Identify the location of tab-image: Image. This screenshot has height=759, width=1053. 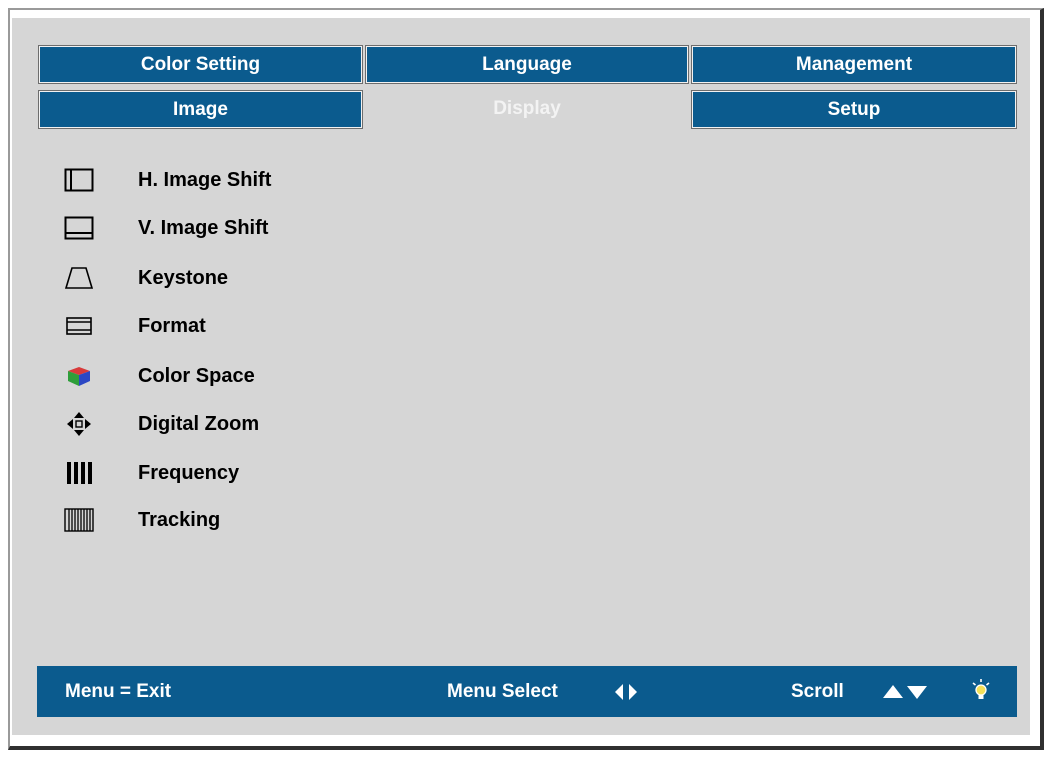
(200, 109).